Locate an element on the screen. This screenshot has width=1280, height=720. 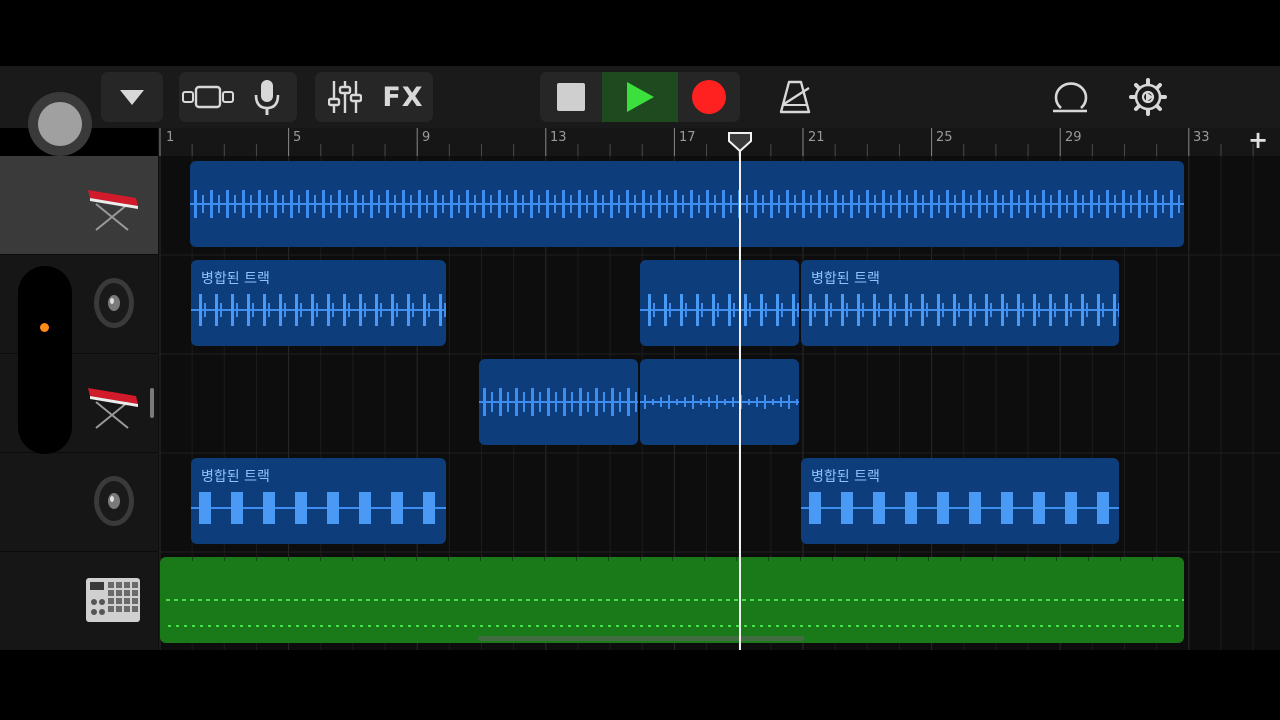
bar-number: 13 is located at coordinates (558, 137).